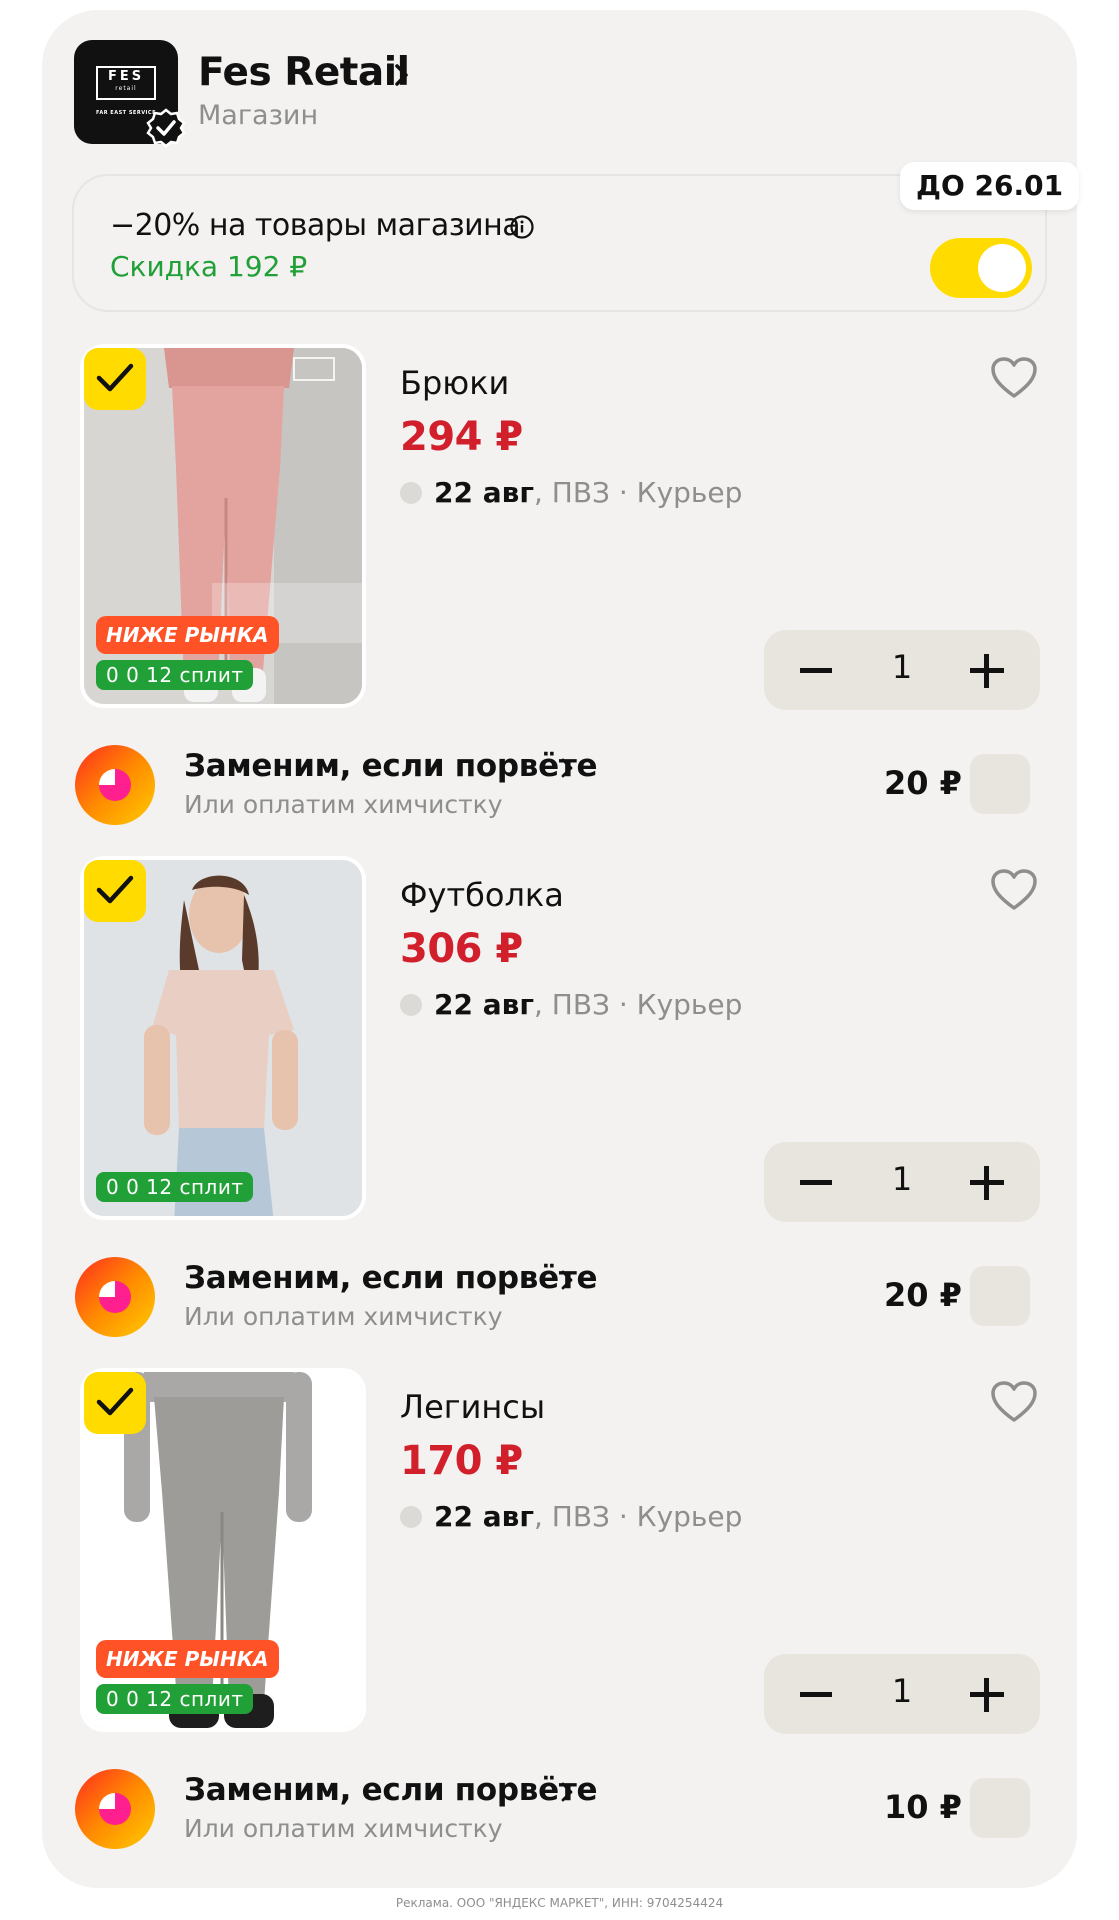 The image size is (1119, 1920). What do you see at coordinates (472, 1407) in the screenshot?
I see `item-title: Легинсы` at bounding box center [472, 1407].